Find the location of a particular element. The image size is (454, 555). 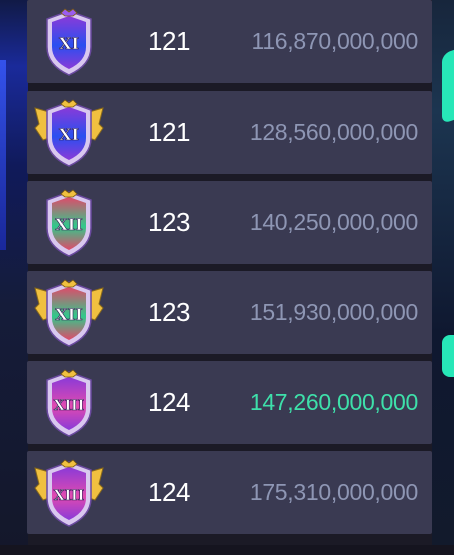

bottom-strip is located at coordinates (227, 550).